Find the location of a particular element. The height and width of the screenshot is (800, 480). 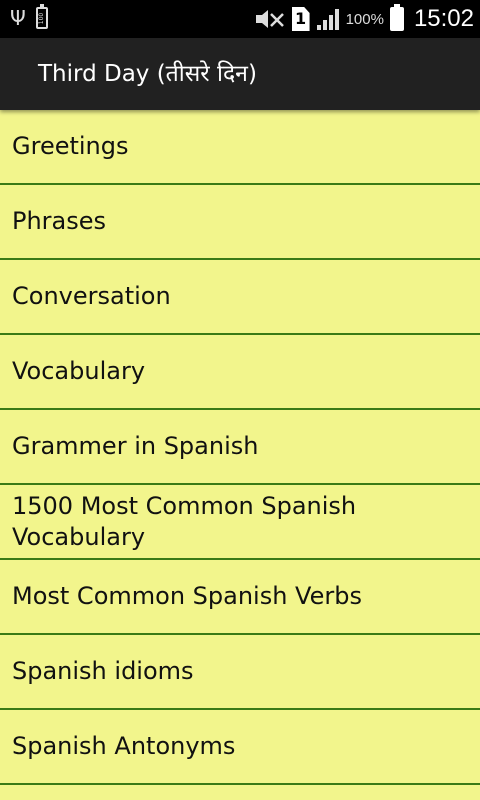

battery-percent: 100% is located at coordinates (364, 19).